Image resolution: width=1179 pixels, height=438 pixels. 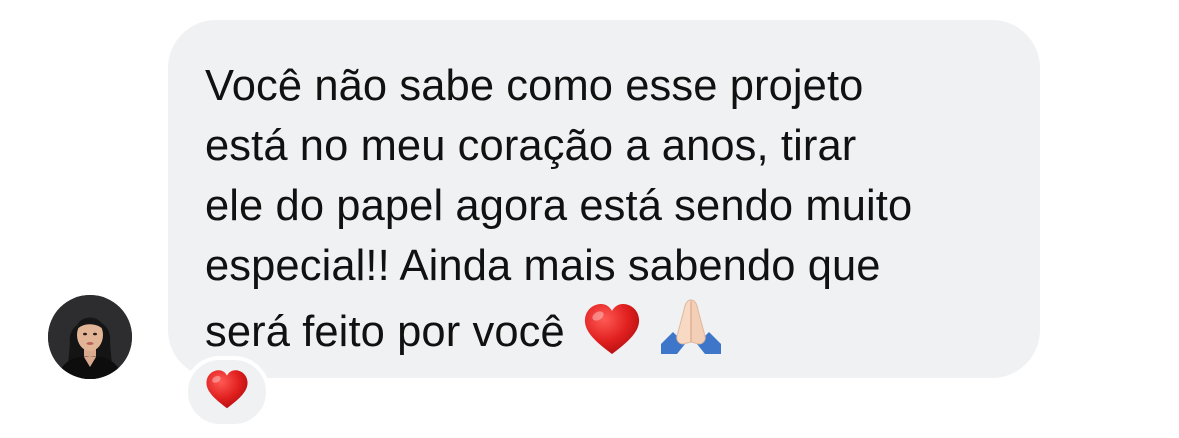 What do you see at coordinates (534, 86) in the screenshot?
I see `message-line: Você não sabe como esse projeto` at bounding box center [534, 86].